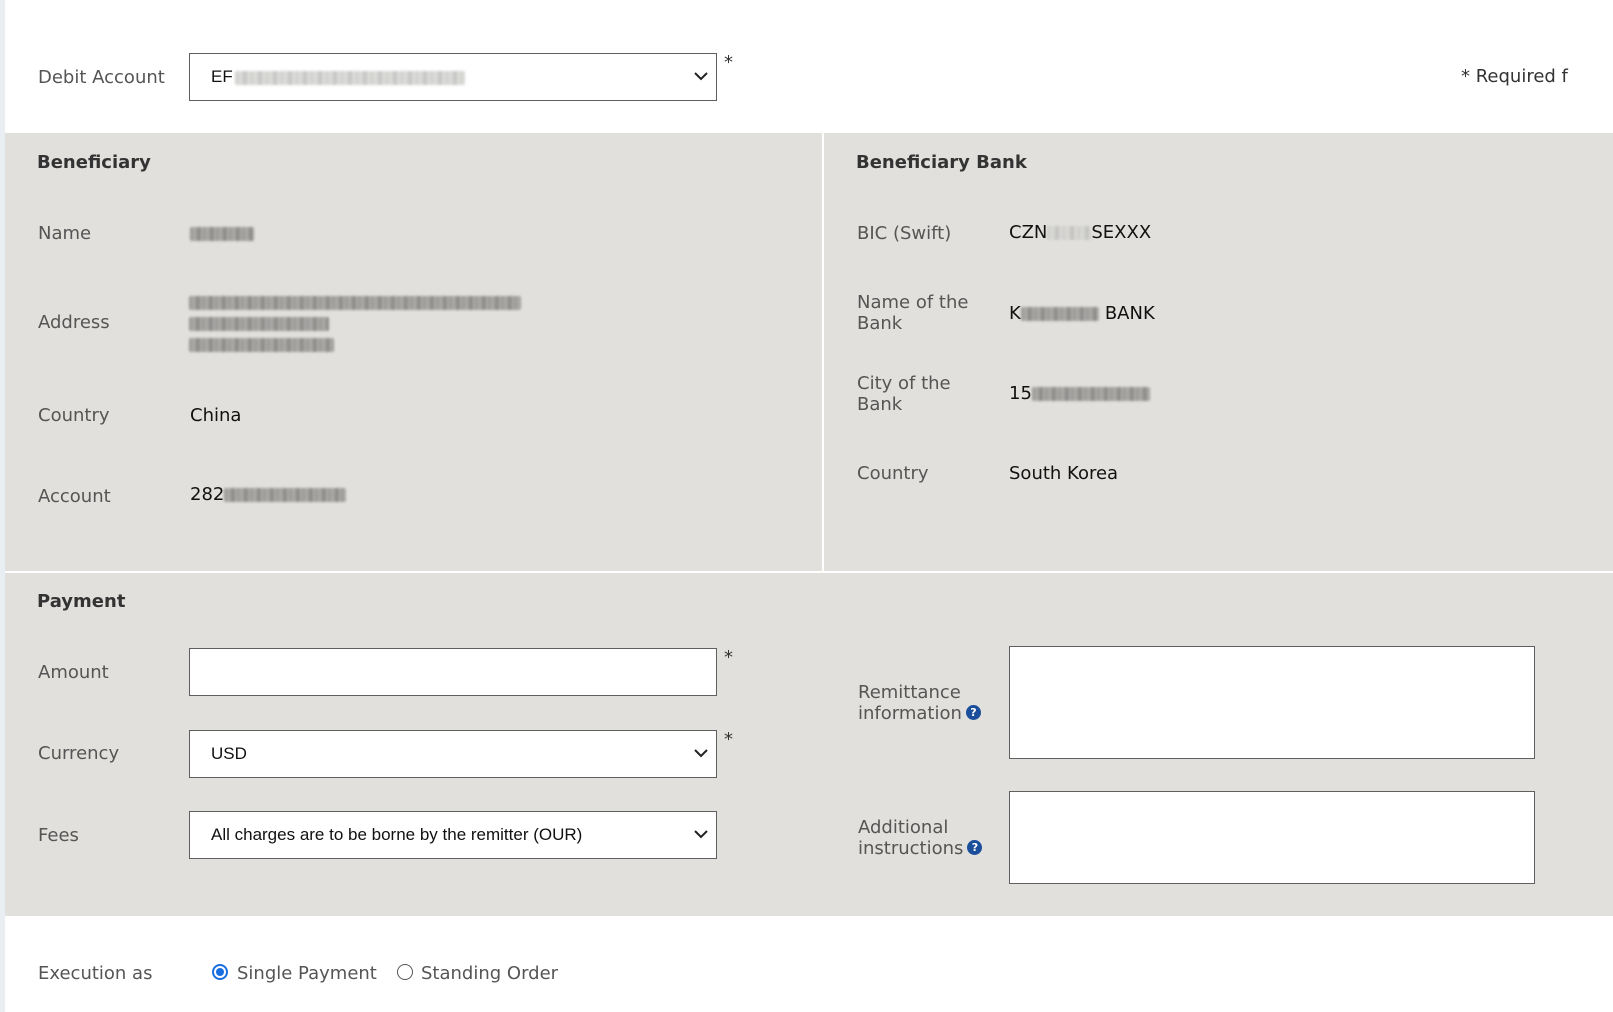 The image size is (1613, 1012). I want to click on debit-account-label: Debit Account, so click(101, 77).